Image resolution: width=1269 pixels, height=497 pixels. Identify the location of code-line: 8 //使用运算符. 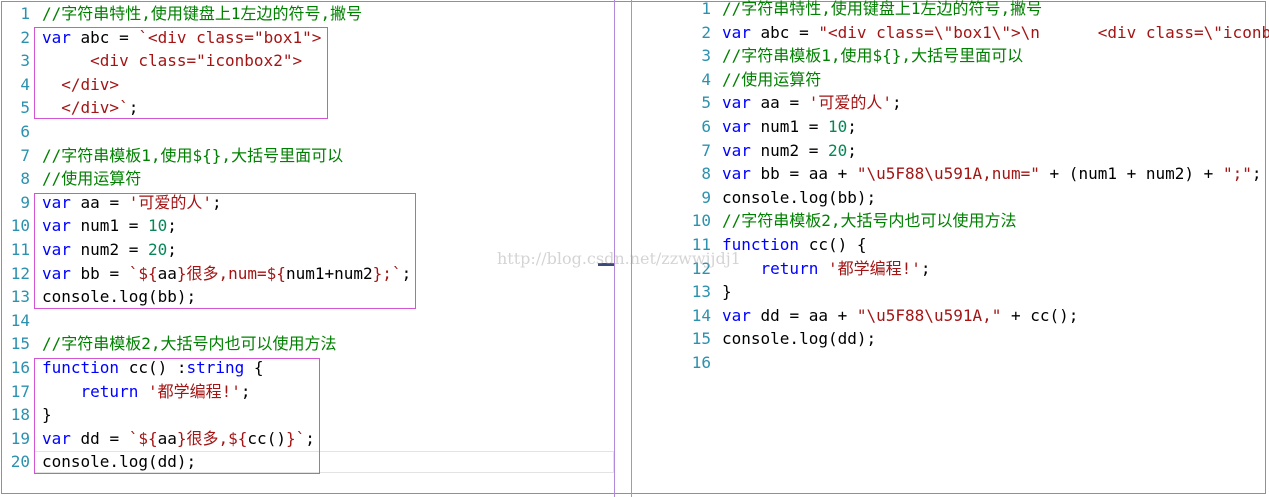
(307, 179).